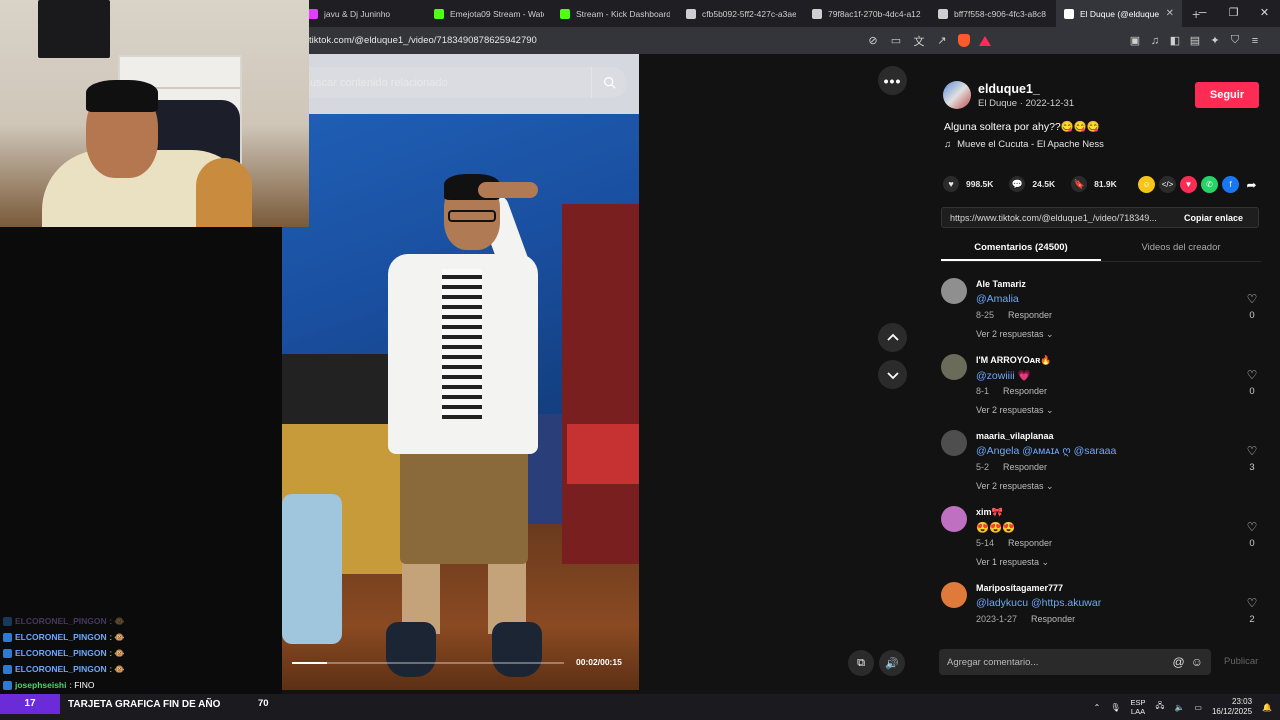 Image resolution: width=1280 pixels, height=720 pixels. What do you see at coordinates (1235, 40) in the screenshot?
I see `vpn-icon: ⛉` at bounding box center [1235, 40].